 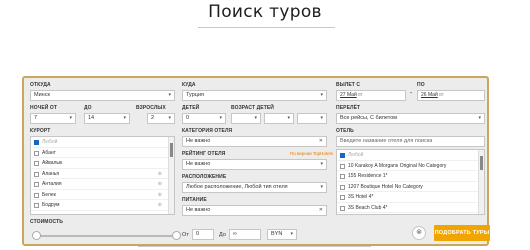 What do you see at coordinates (429, 95) in the screenshot?
I see `date-to-value: 26 Май` at bounding box center [429, 95].